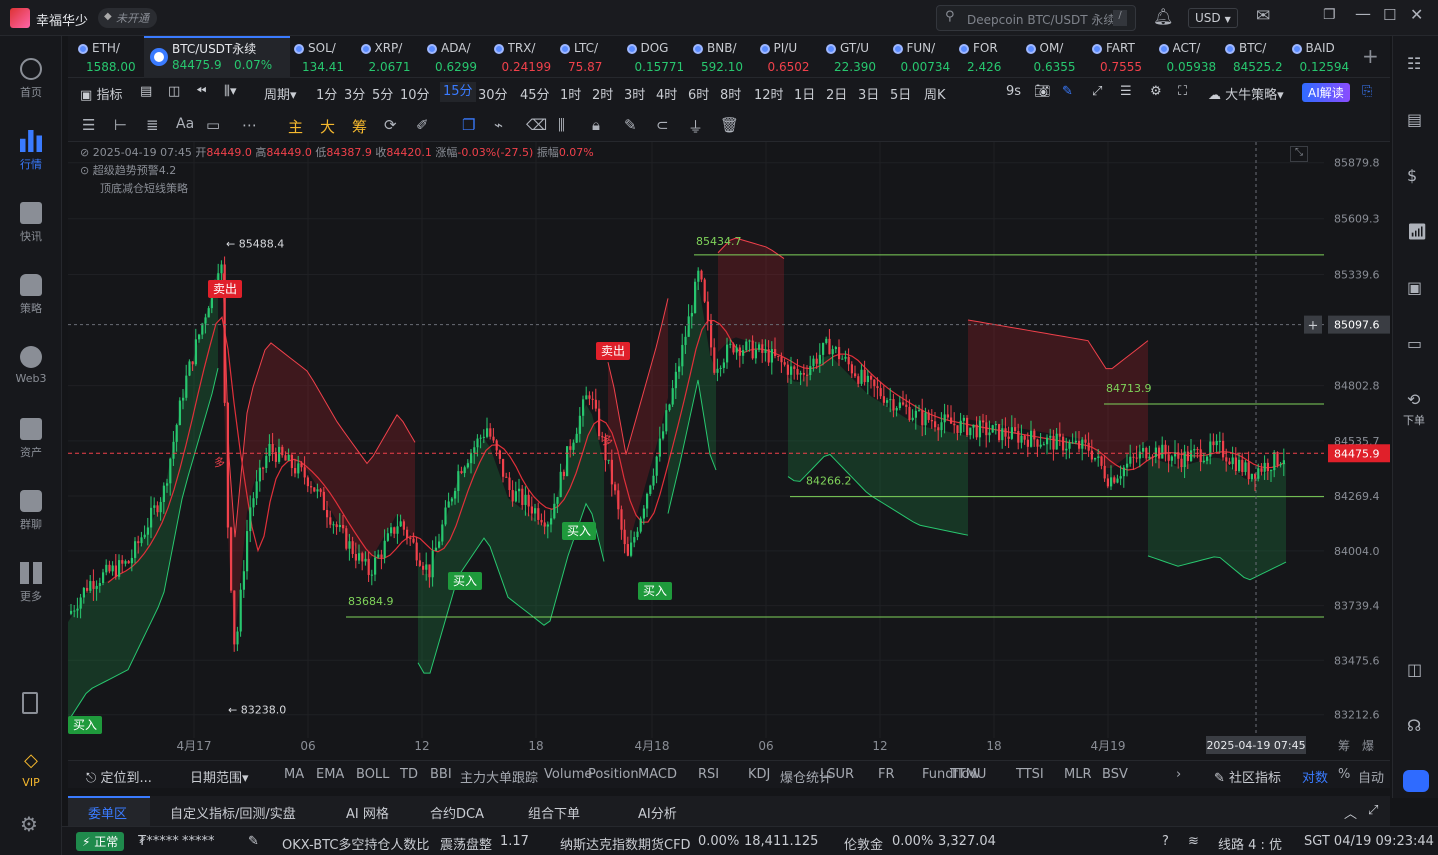 This screenshot has height=855, width=1438. Describe the element at coordinates (1178, 774) in the screenshot. I see `chevron-right-icon: ›` at that location.